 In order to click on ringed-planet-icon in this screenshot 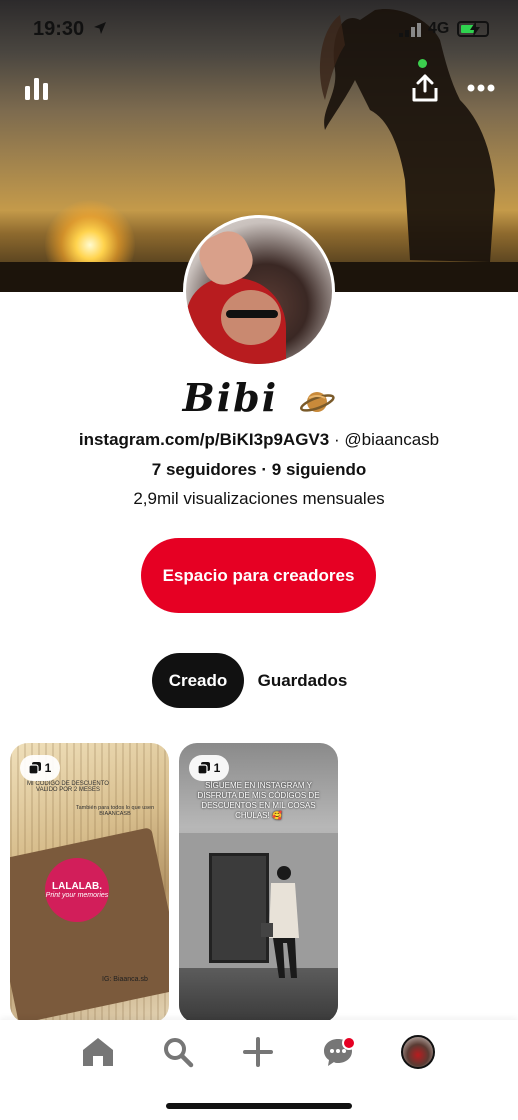, I will do `click(318, 401)`.